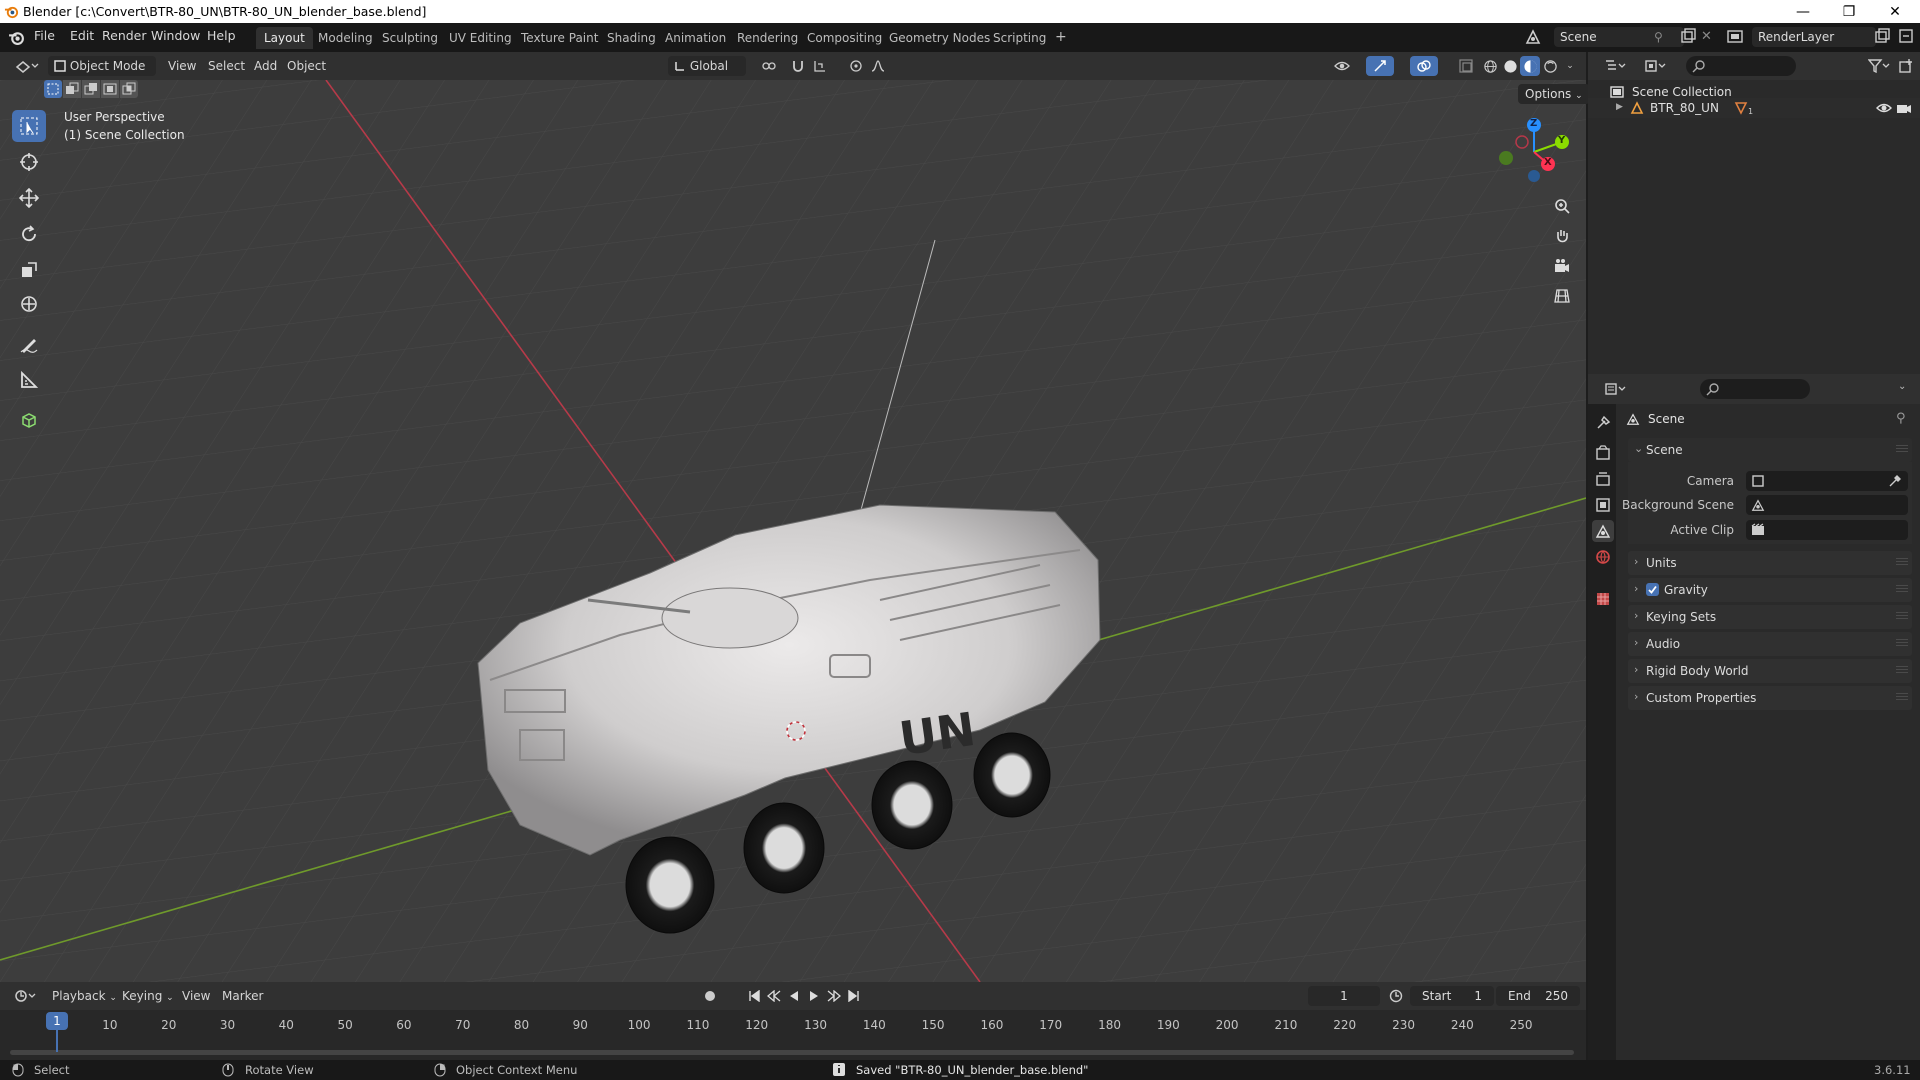  I want to click on outliner-editor-type-icon, so click(1615, 66).